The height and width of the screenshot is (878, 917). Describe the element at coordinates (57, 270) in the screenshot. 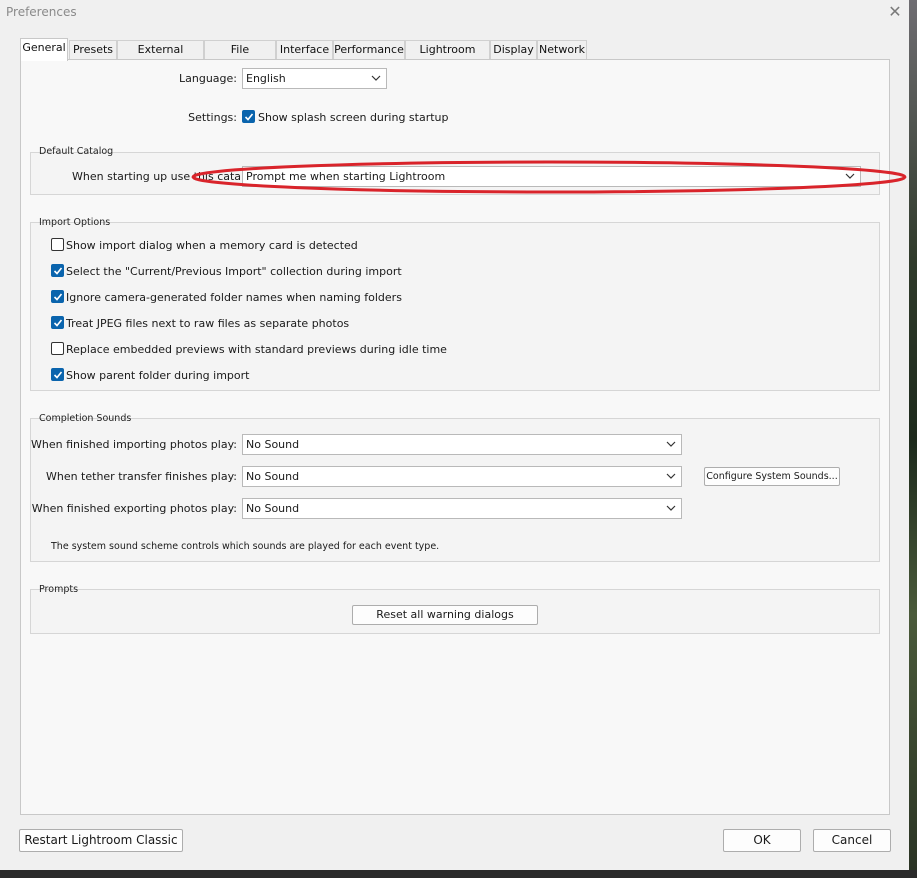

I see `select-current-import-checkbox` at that location.